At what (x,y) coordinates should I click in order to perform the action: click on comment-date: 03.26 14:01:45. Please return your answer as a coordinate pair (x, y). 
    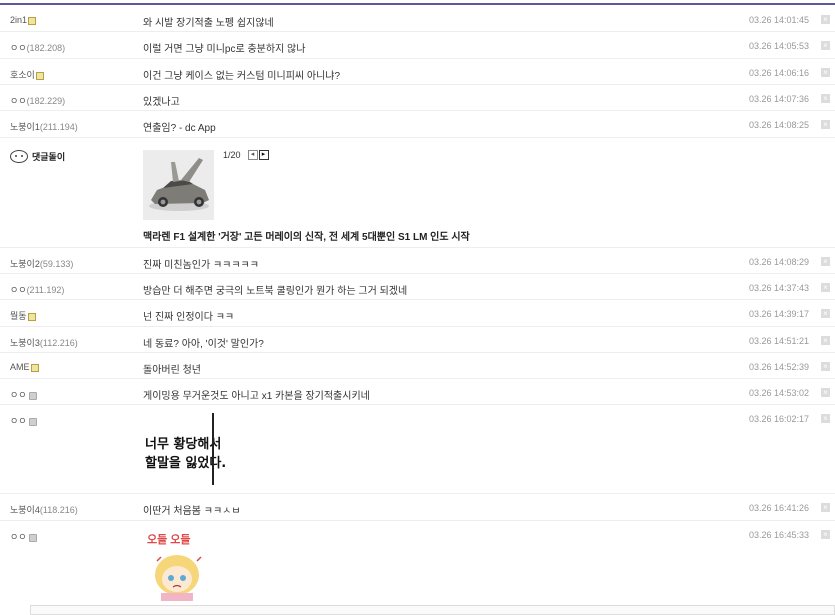
    Looking at the image, I should click on (778, 20).